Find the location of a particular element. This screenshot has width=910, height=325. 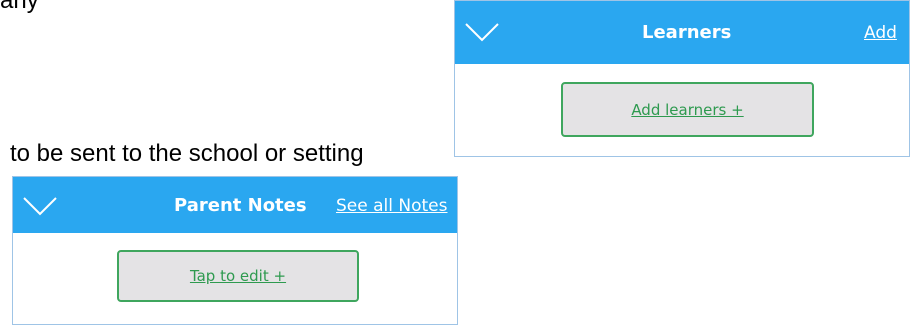

learners-panel-header: Learners Add is located at coordinates (682, 32).